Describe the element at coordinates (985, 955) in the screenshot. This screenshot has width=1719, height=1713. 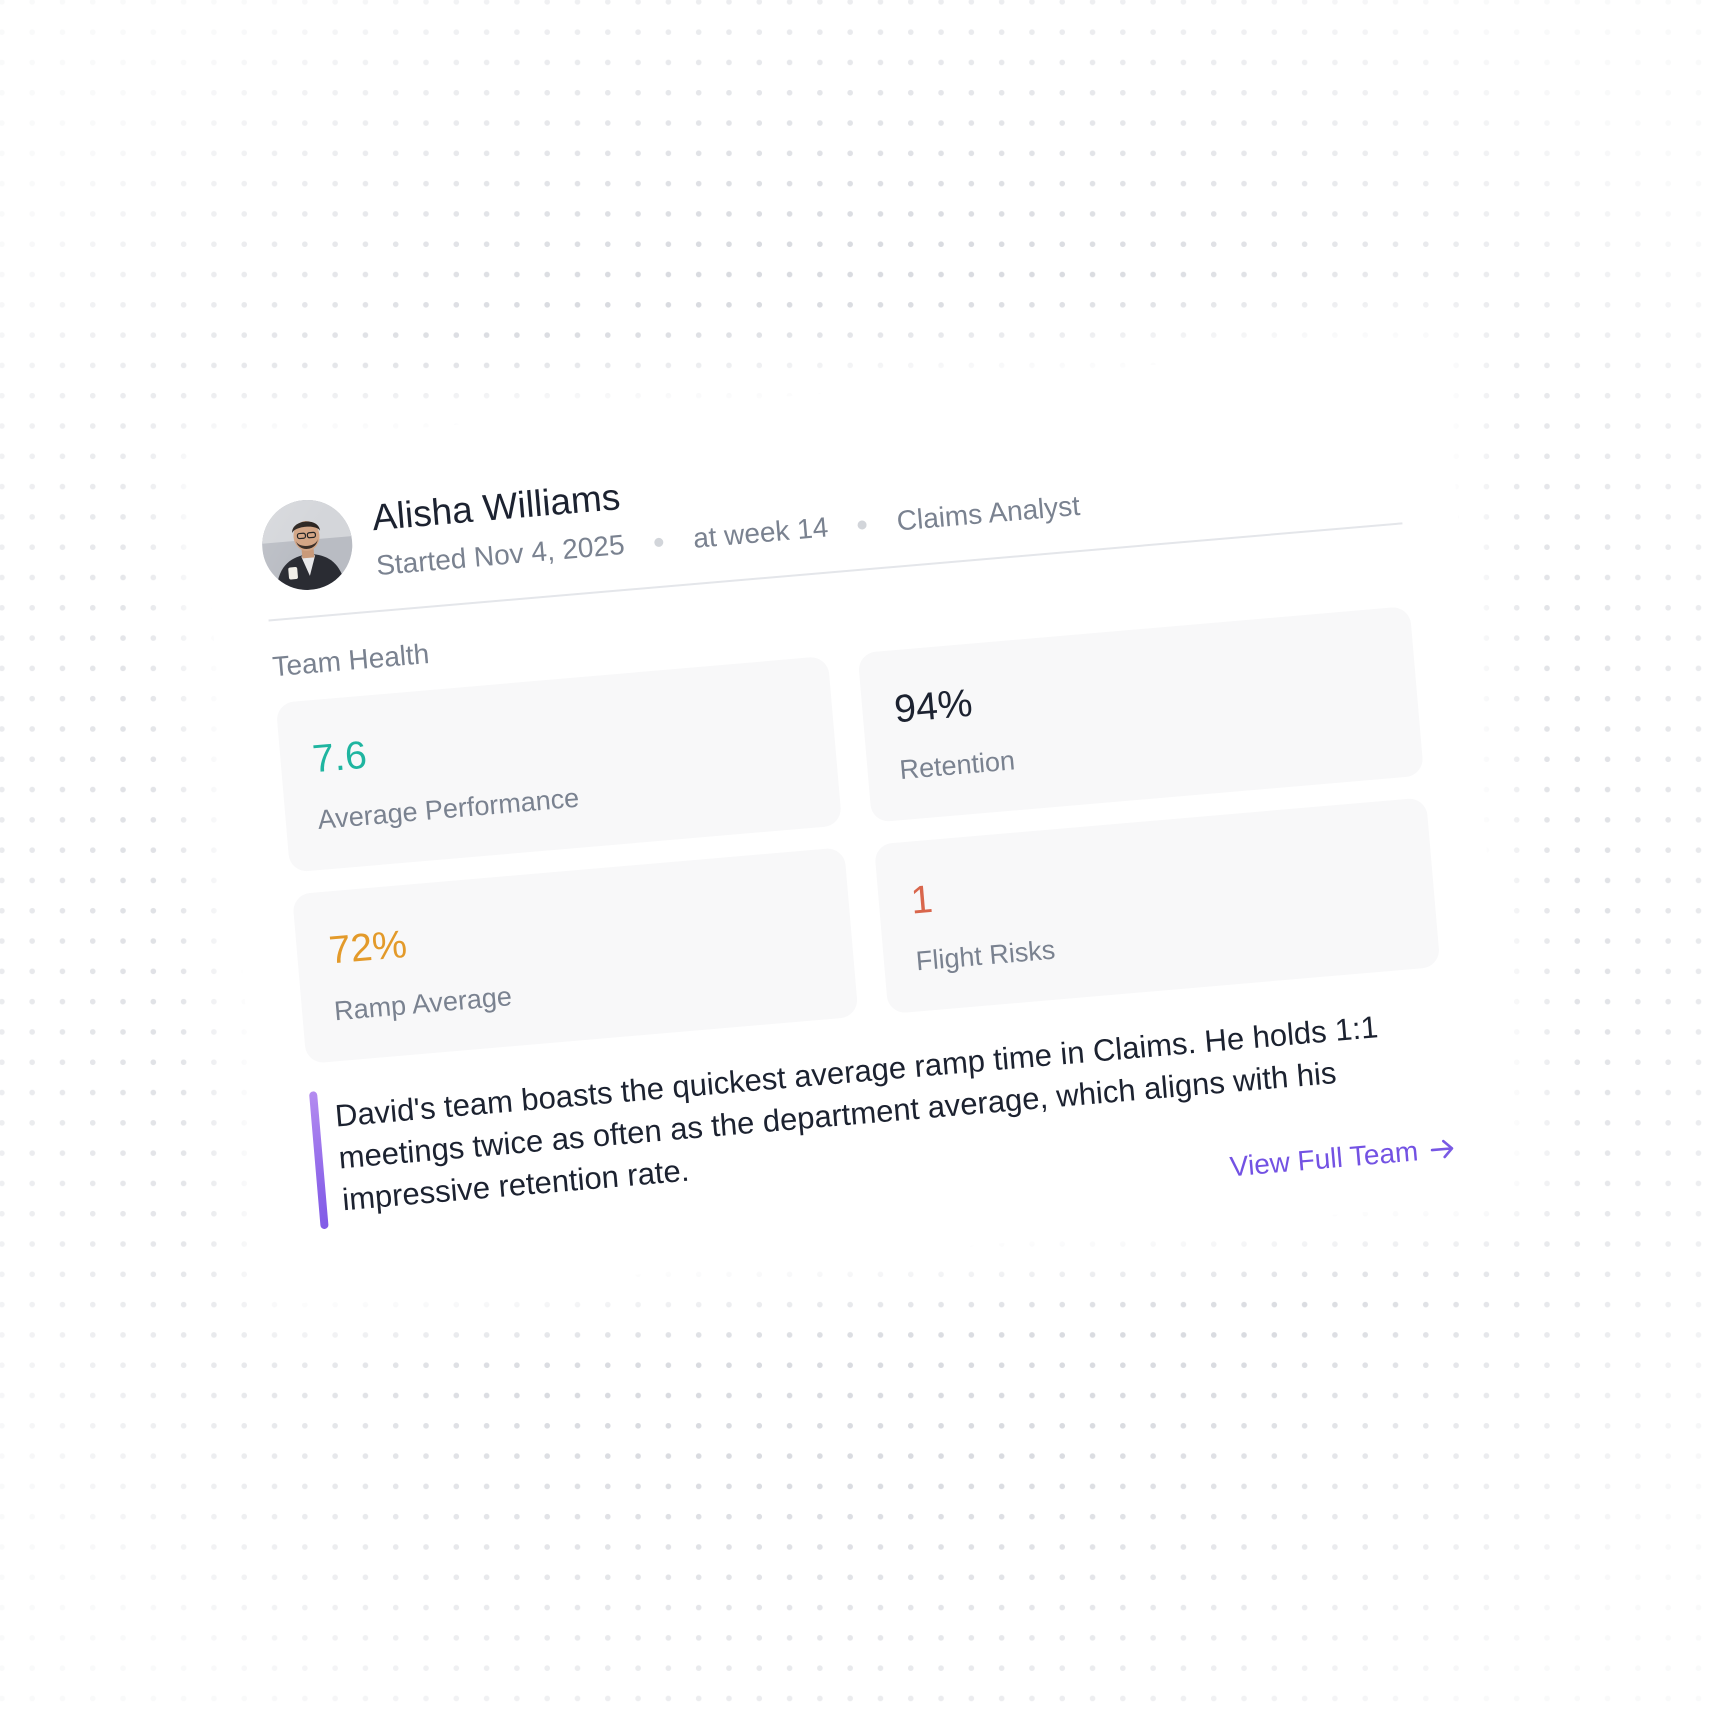
I see `metric-label: Flight Risks` at that location.